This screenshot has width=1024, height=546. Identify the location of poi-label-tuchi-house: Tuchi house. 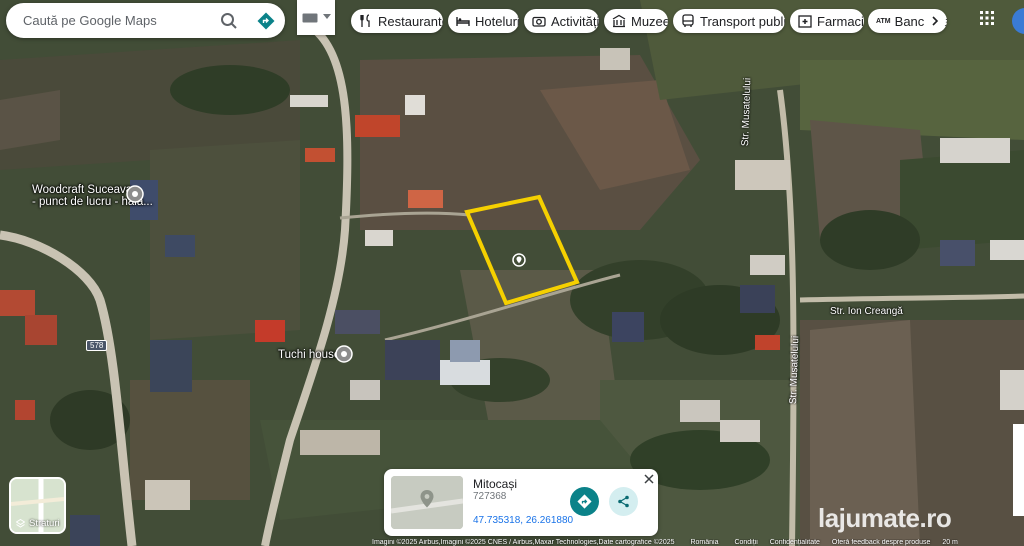
(309, 355).